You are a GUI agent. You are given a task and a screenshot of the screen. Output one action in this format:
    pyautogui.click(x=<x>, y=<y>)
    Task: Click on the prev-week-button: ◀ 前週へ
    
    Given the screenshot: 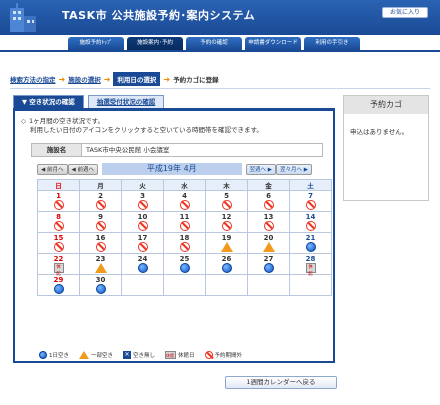 What is the action you would take?
    pyautogui.click(x=82, y=169)
    